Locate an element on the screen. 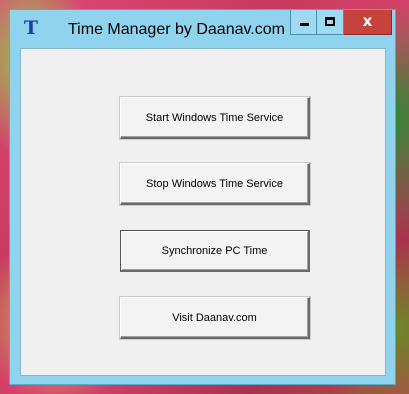  visit-website-button: Visit Daanav.com is located at coordinates (215, 318).